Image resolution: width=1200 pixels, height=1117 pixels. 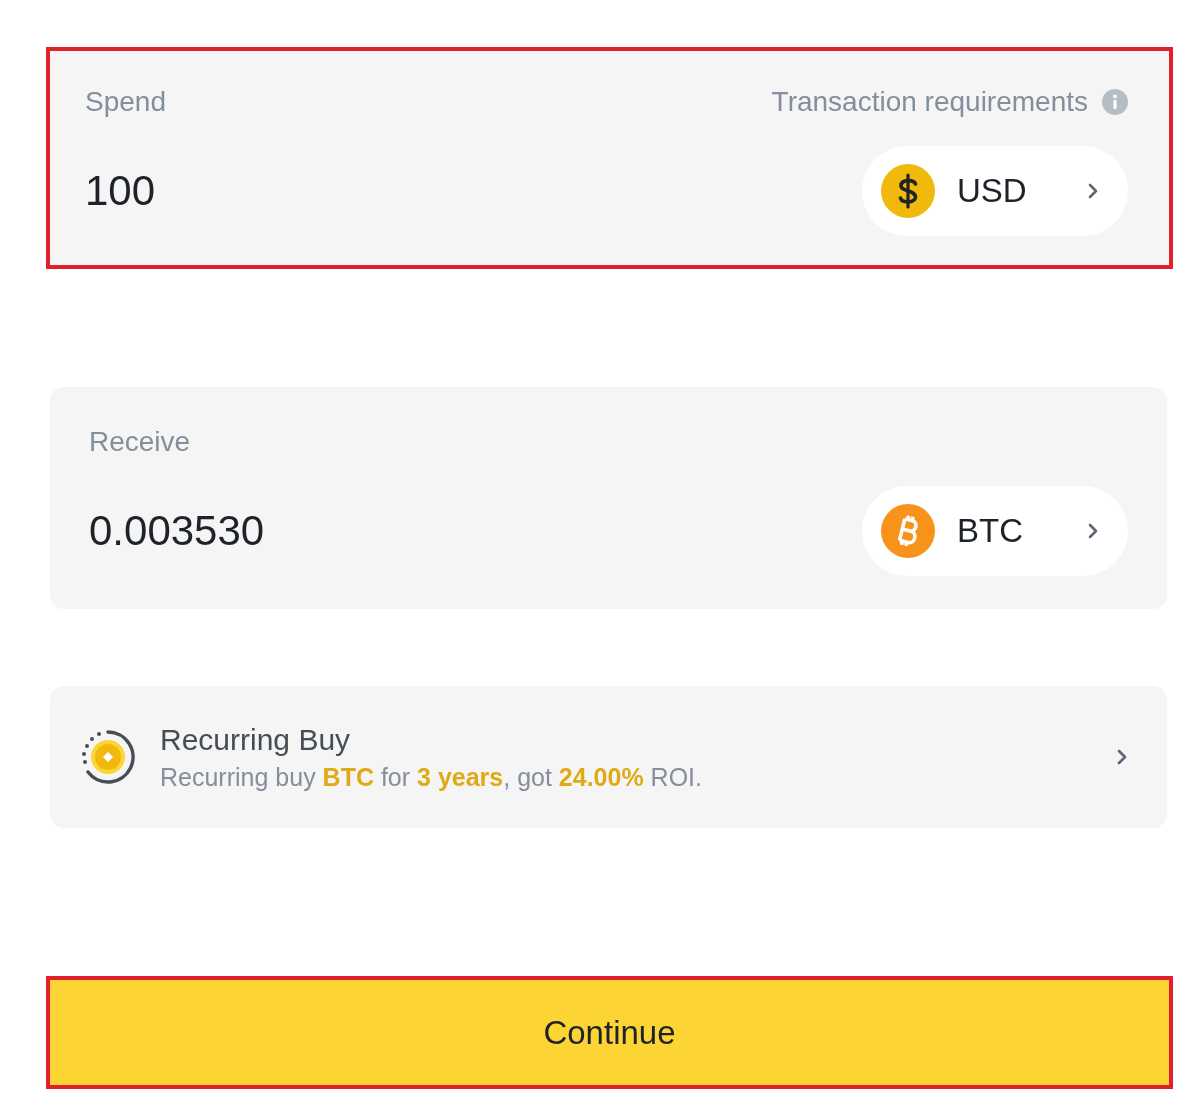 I want to click on bitcoin-coin-icon, so click(x=908, y=531).